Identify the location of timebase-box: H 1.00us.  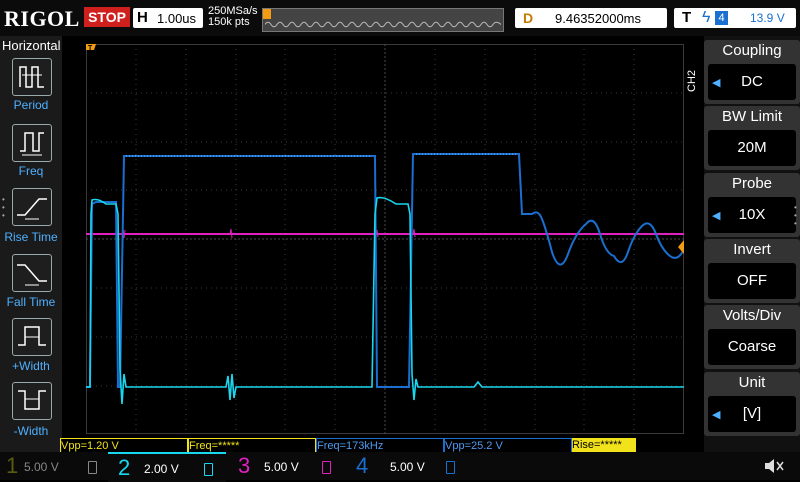
(168, 18).